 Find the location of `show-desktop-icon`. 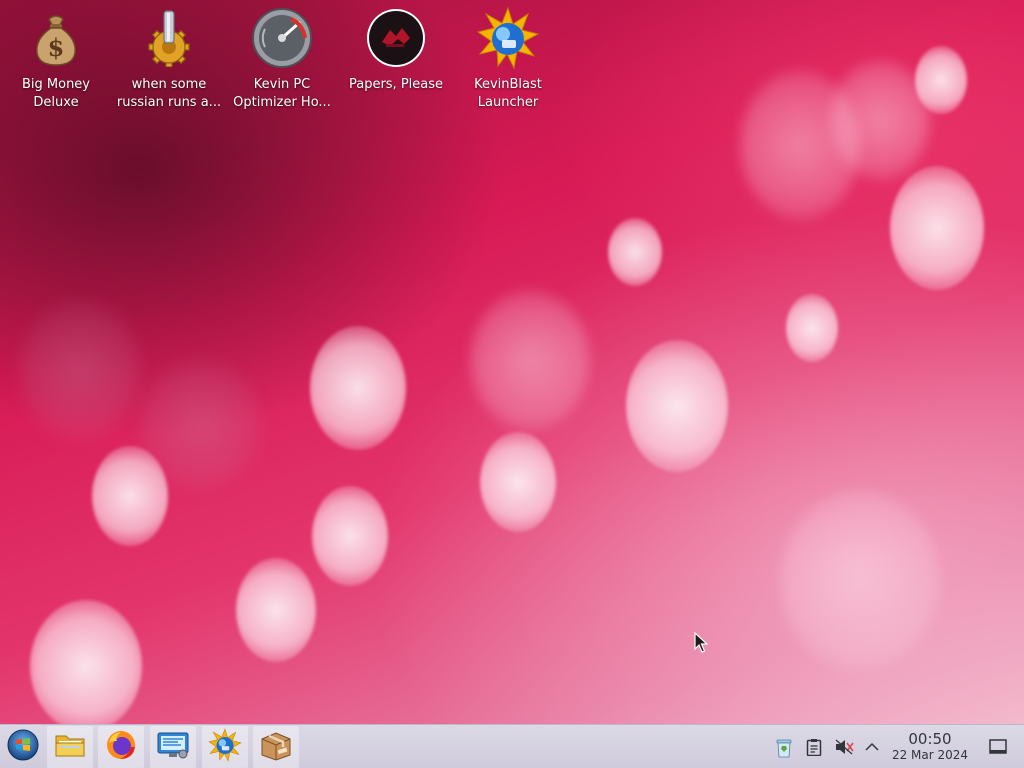

show-desktop-icon is located at coordinates (998, 747).